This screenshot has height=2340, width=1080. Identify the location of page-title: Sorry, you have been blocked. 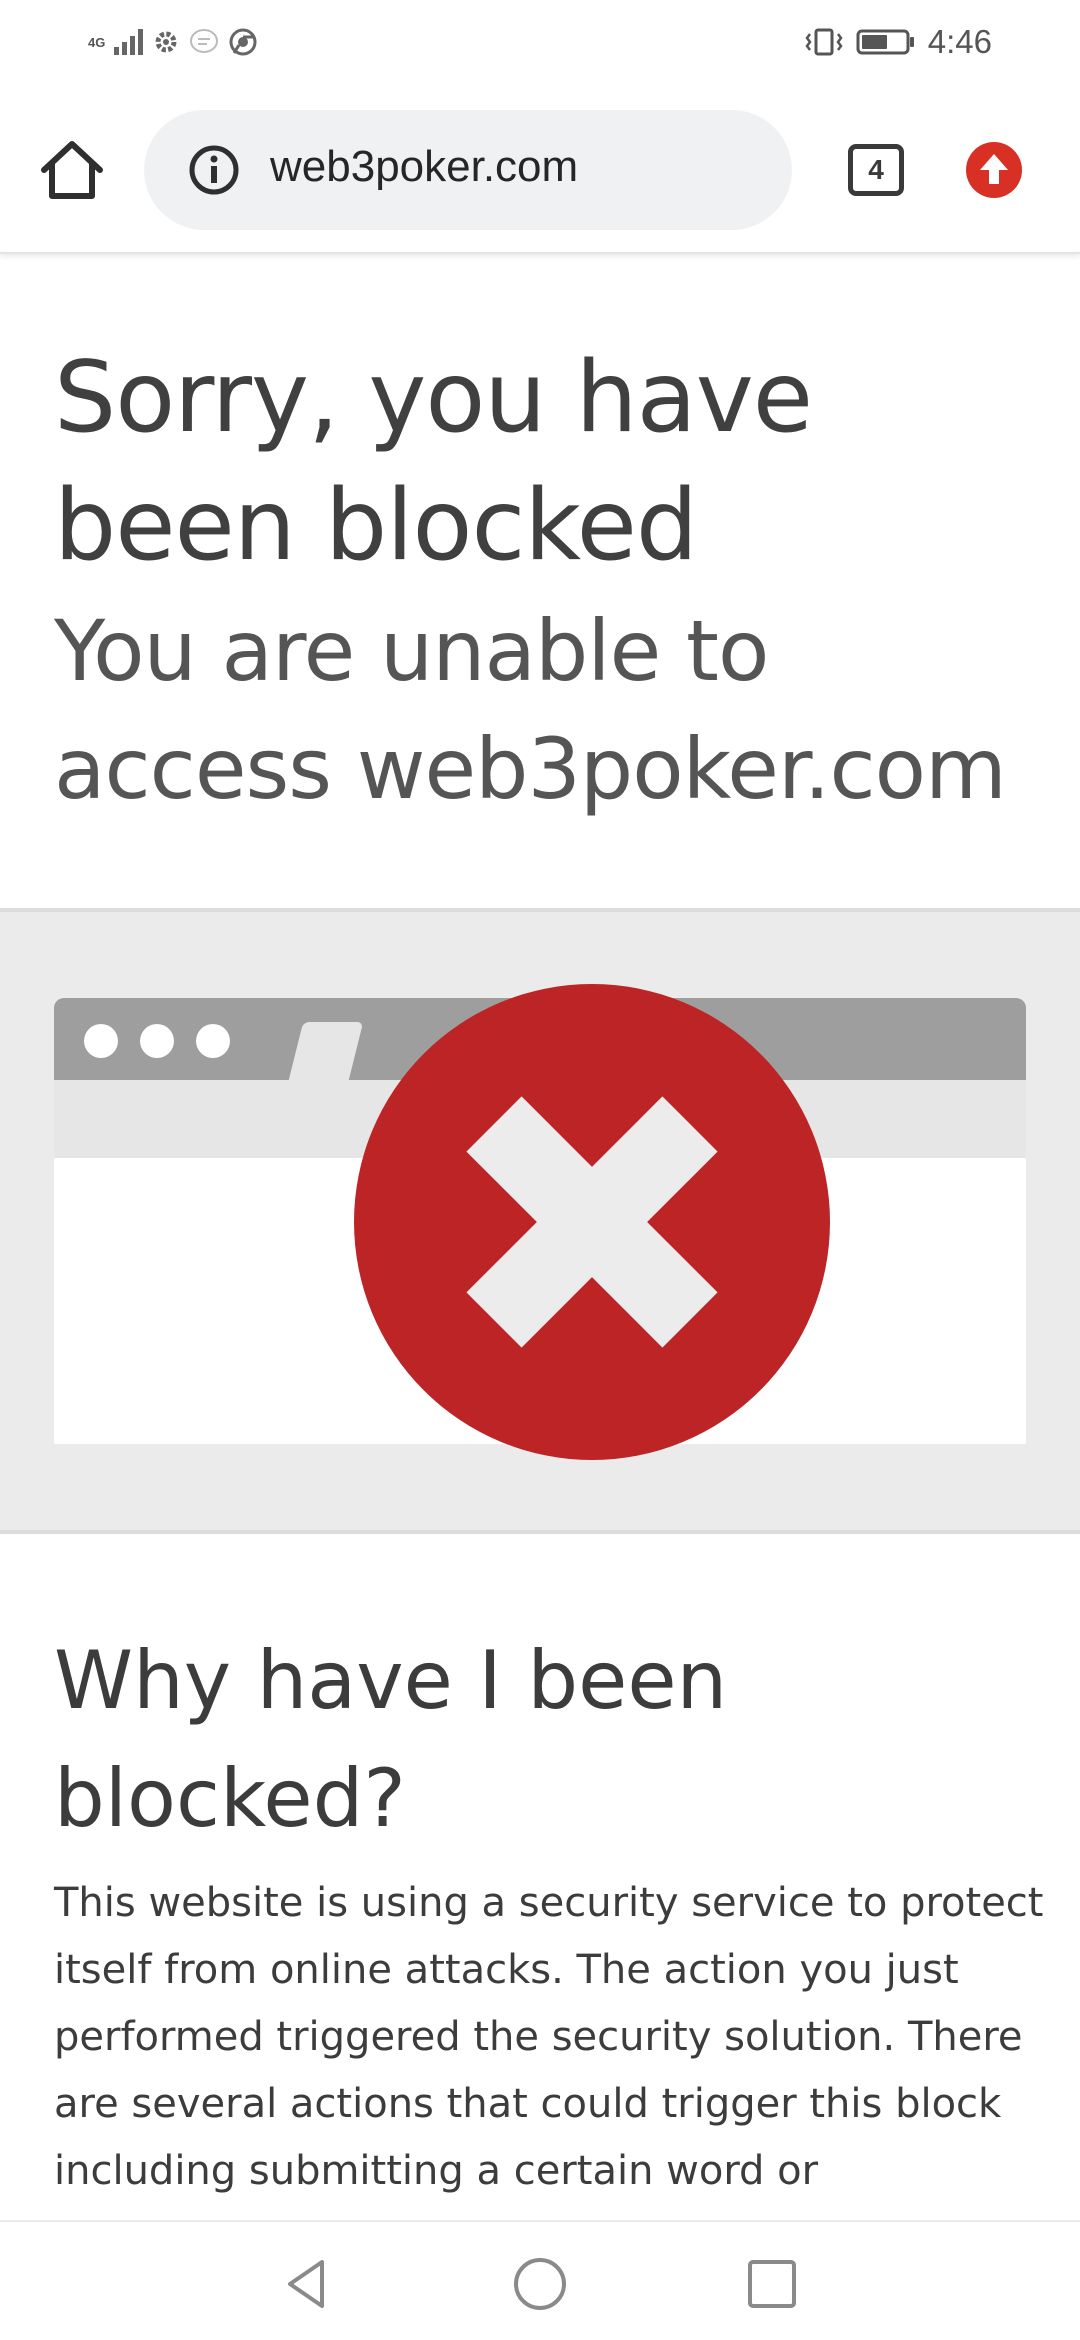
(433, 462).